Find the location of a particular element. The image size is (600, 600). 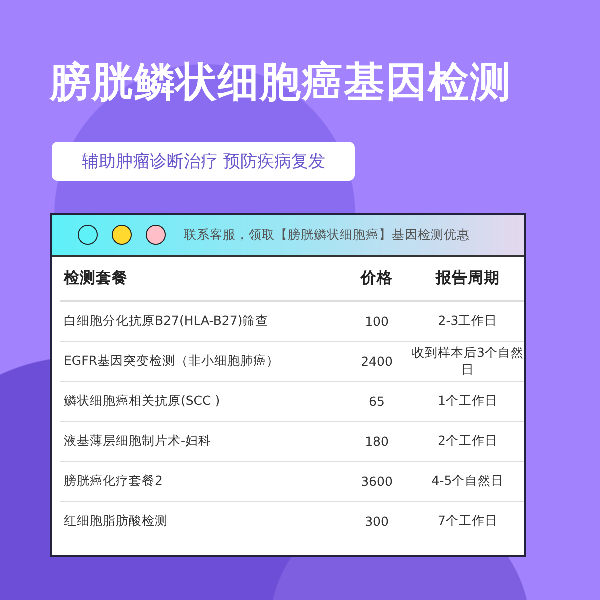

table-cell: 白细胞分化抗原B27(HLA-B27)筛查 is located at coordinates (201, 321).